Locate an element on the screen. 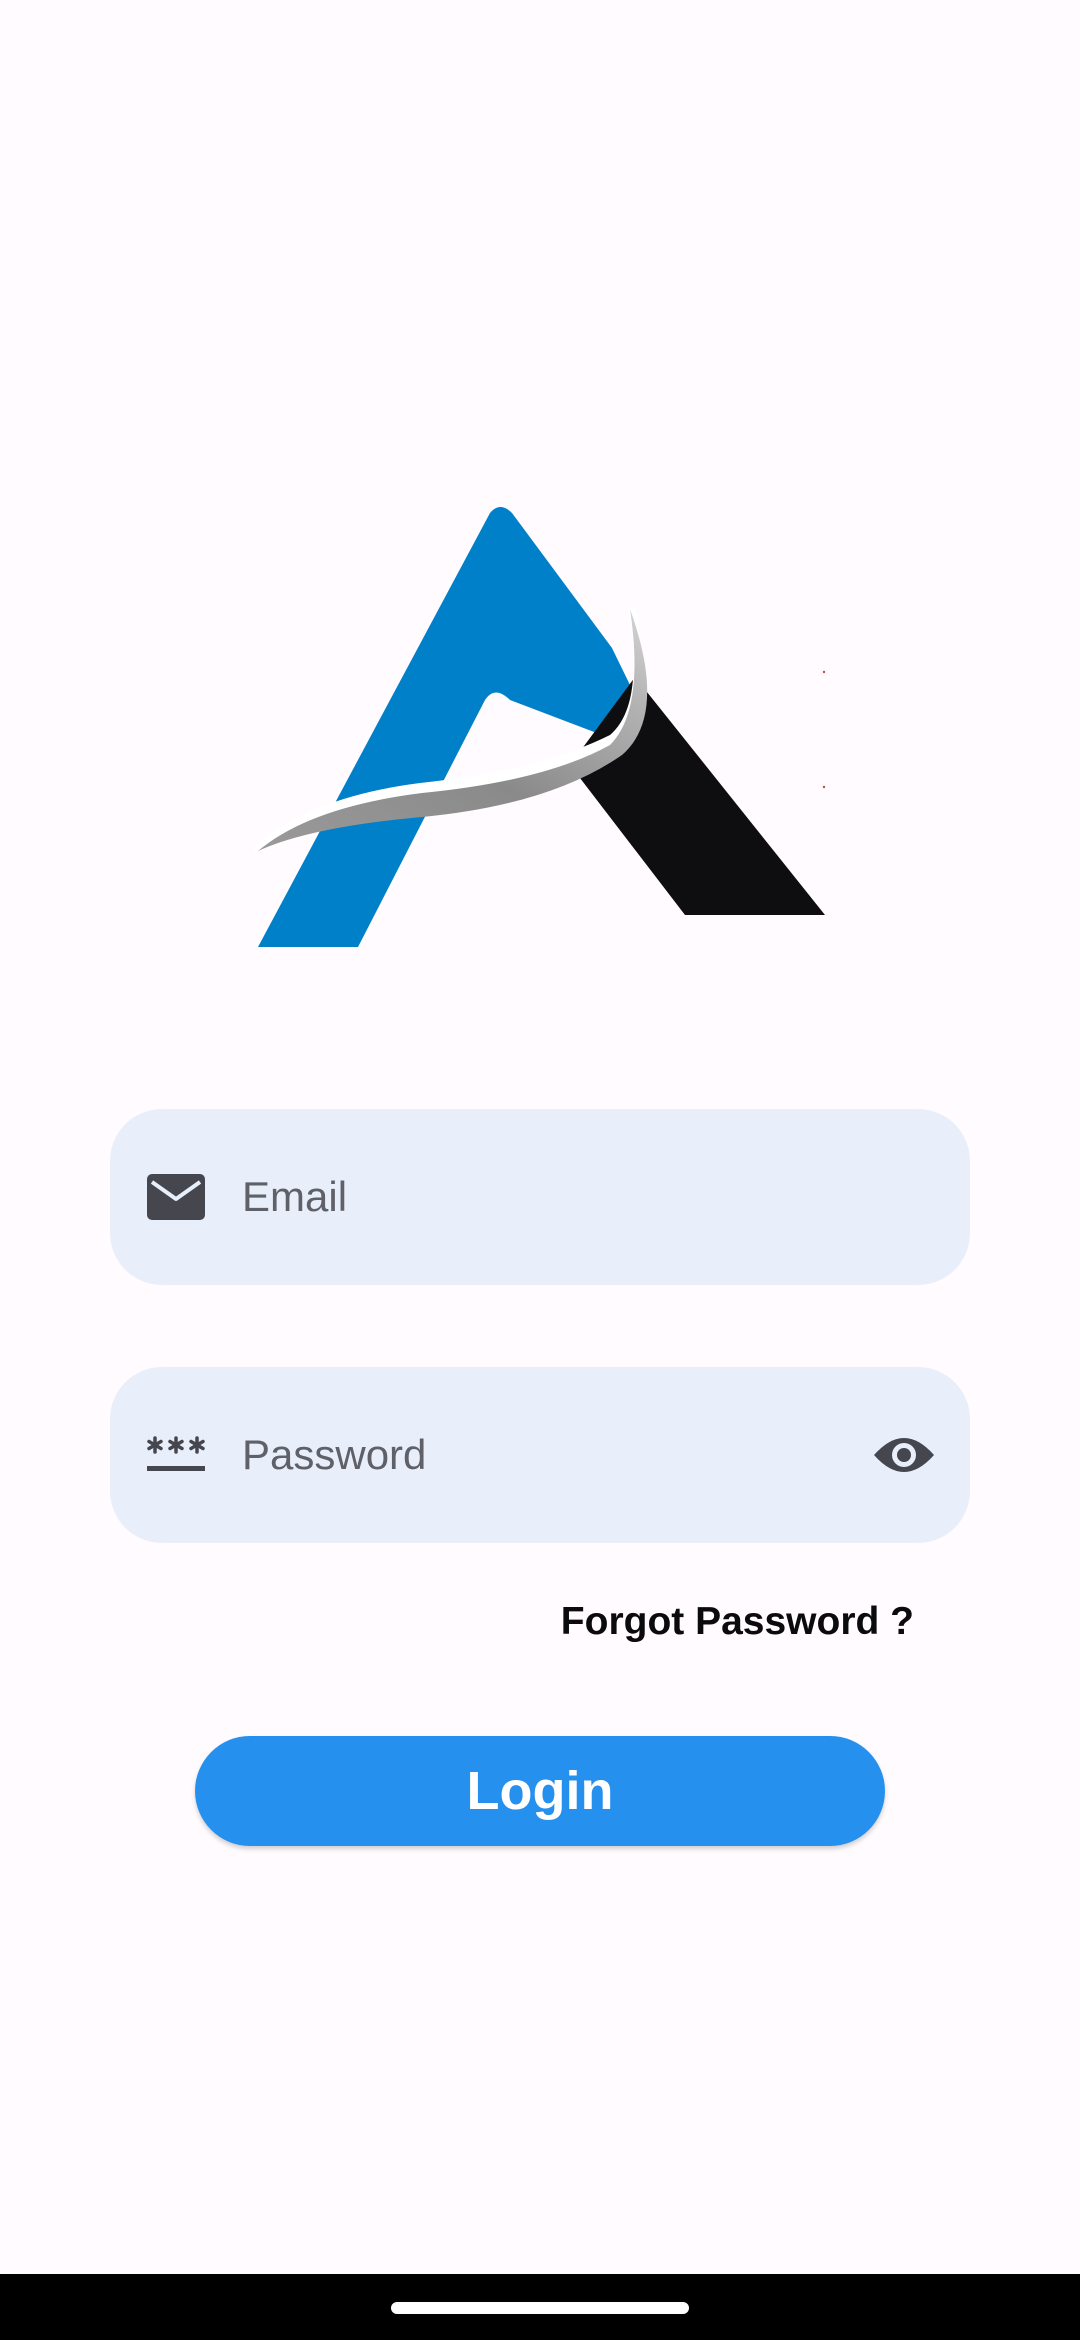  eye-icon is located at coordinates (904, 1455).